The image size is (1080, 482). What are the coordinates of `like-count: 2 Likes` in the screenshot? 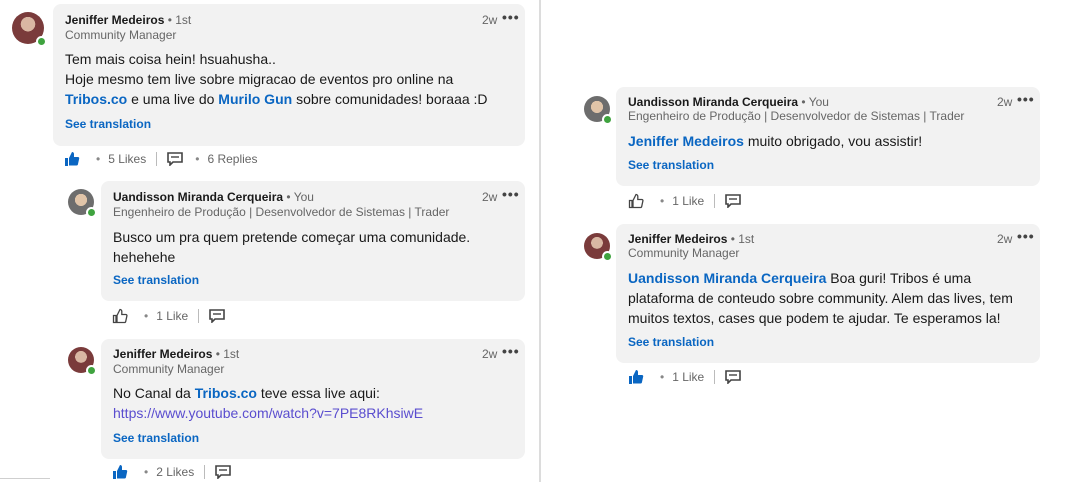 It's located at (175, 472).